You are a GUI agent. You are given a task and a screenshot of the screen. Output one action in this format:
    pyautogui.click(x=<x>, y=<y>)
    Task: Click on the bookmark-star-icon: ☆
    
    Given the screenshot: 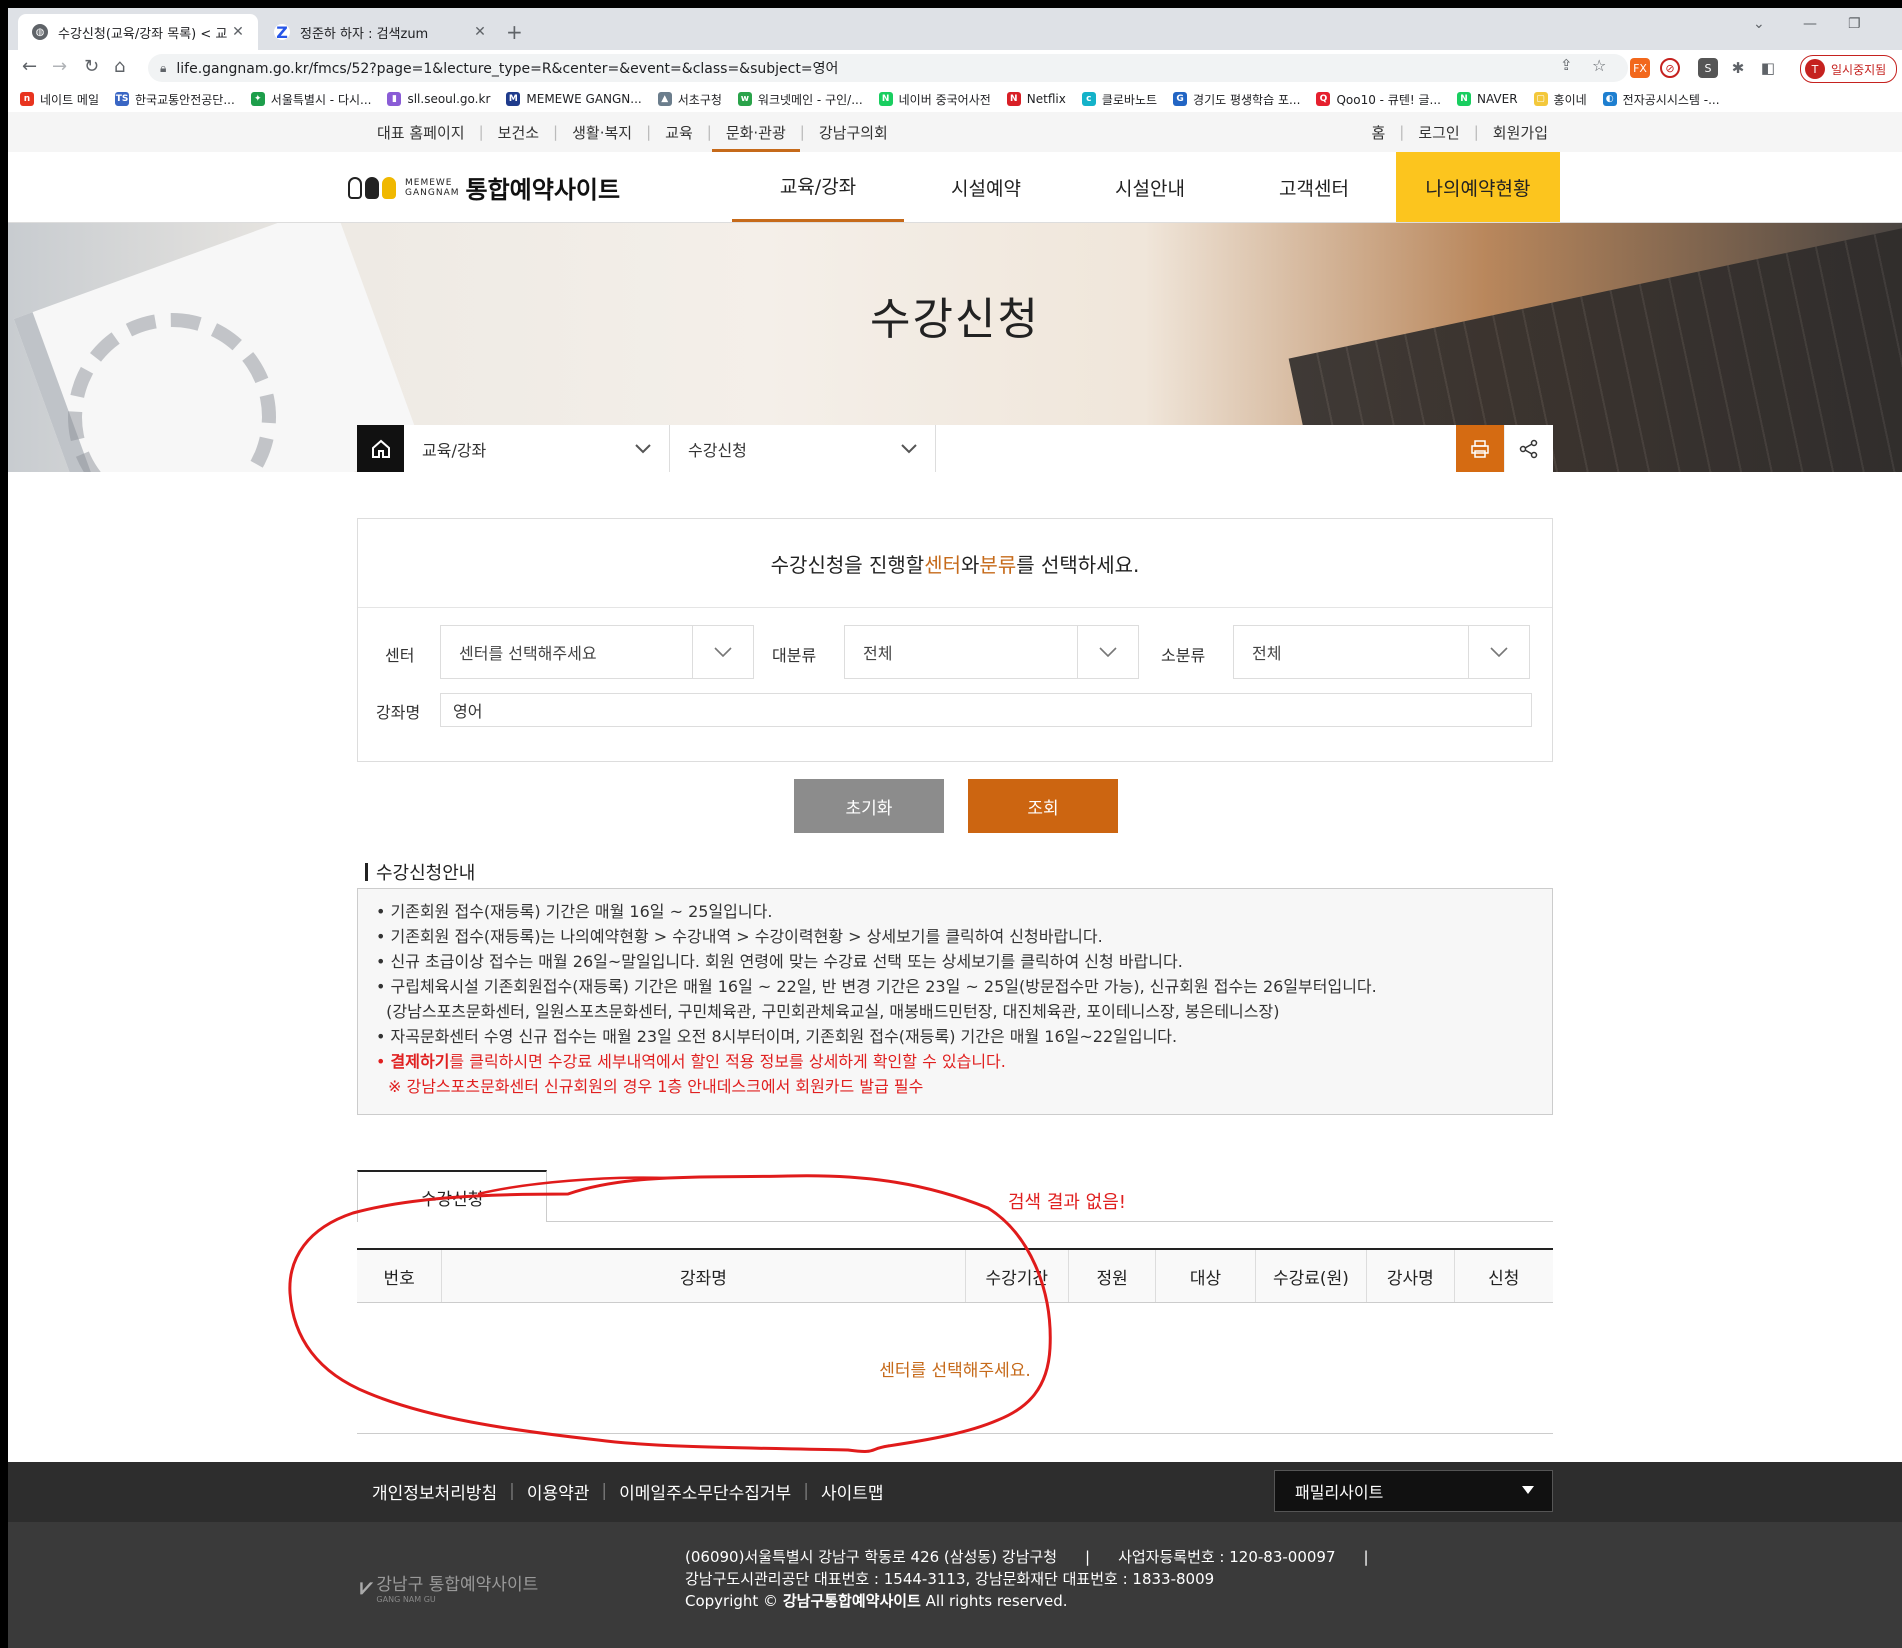 What is the action you would take?
    pyautogui.click(x=1599, y=65)
    